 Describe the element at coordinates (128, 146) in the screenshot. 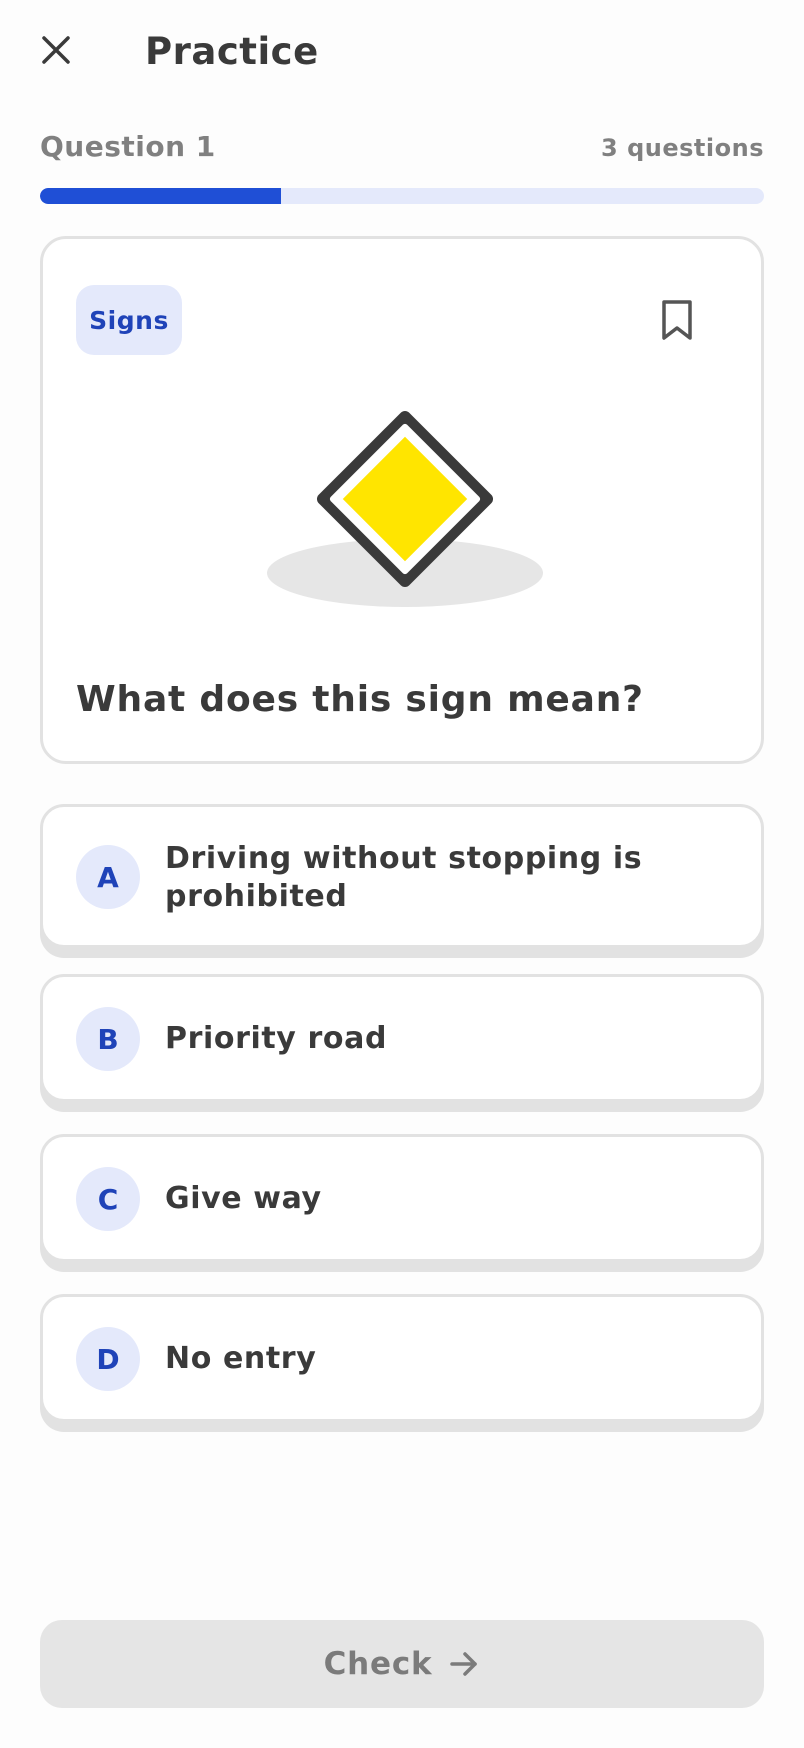

I see `current-question-label: Question 1` at that location.